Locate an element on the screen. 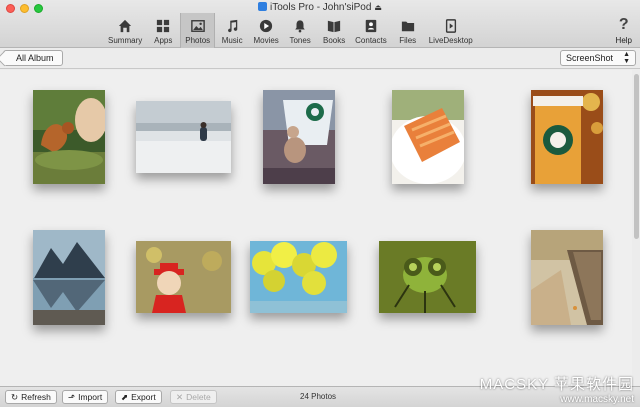 This screenshot has height=407, width=640. tab-contacts: Contacts is located at coordinates (371, 30).